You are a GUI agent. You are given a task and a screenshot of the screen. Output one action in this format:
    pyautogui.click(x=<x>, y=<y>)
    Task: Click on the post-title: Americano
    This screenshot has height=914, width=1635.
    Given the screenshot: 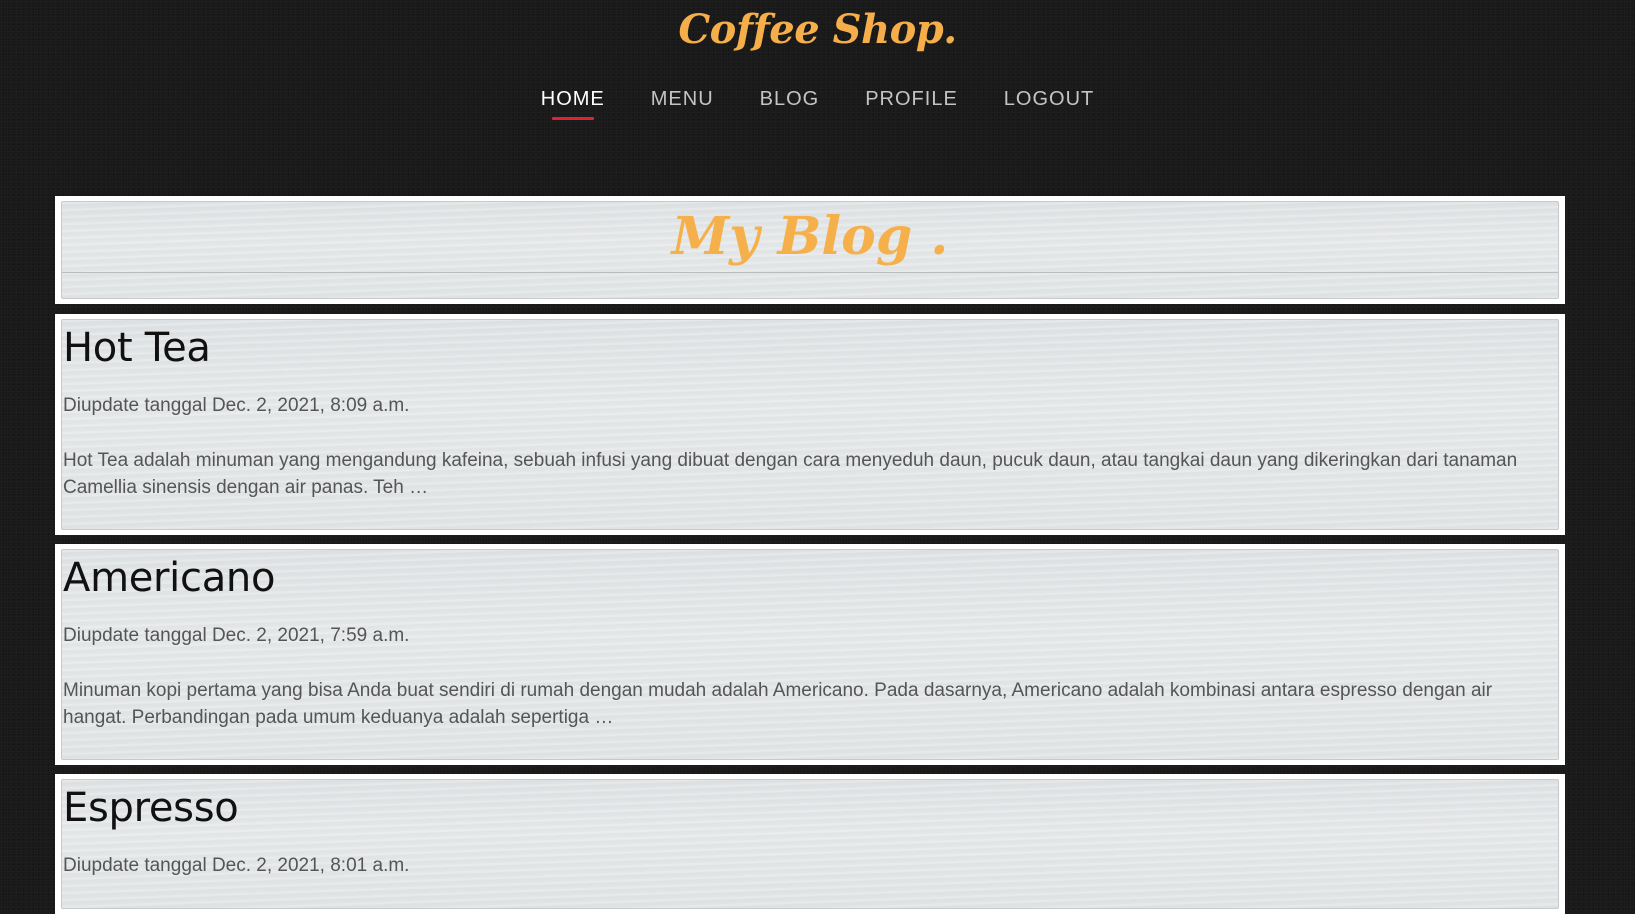 What is the action you would take?
    pyautogui.click(x=169, y=578)
    